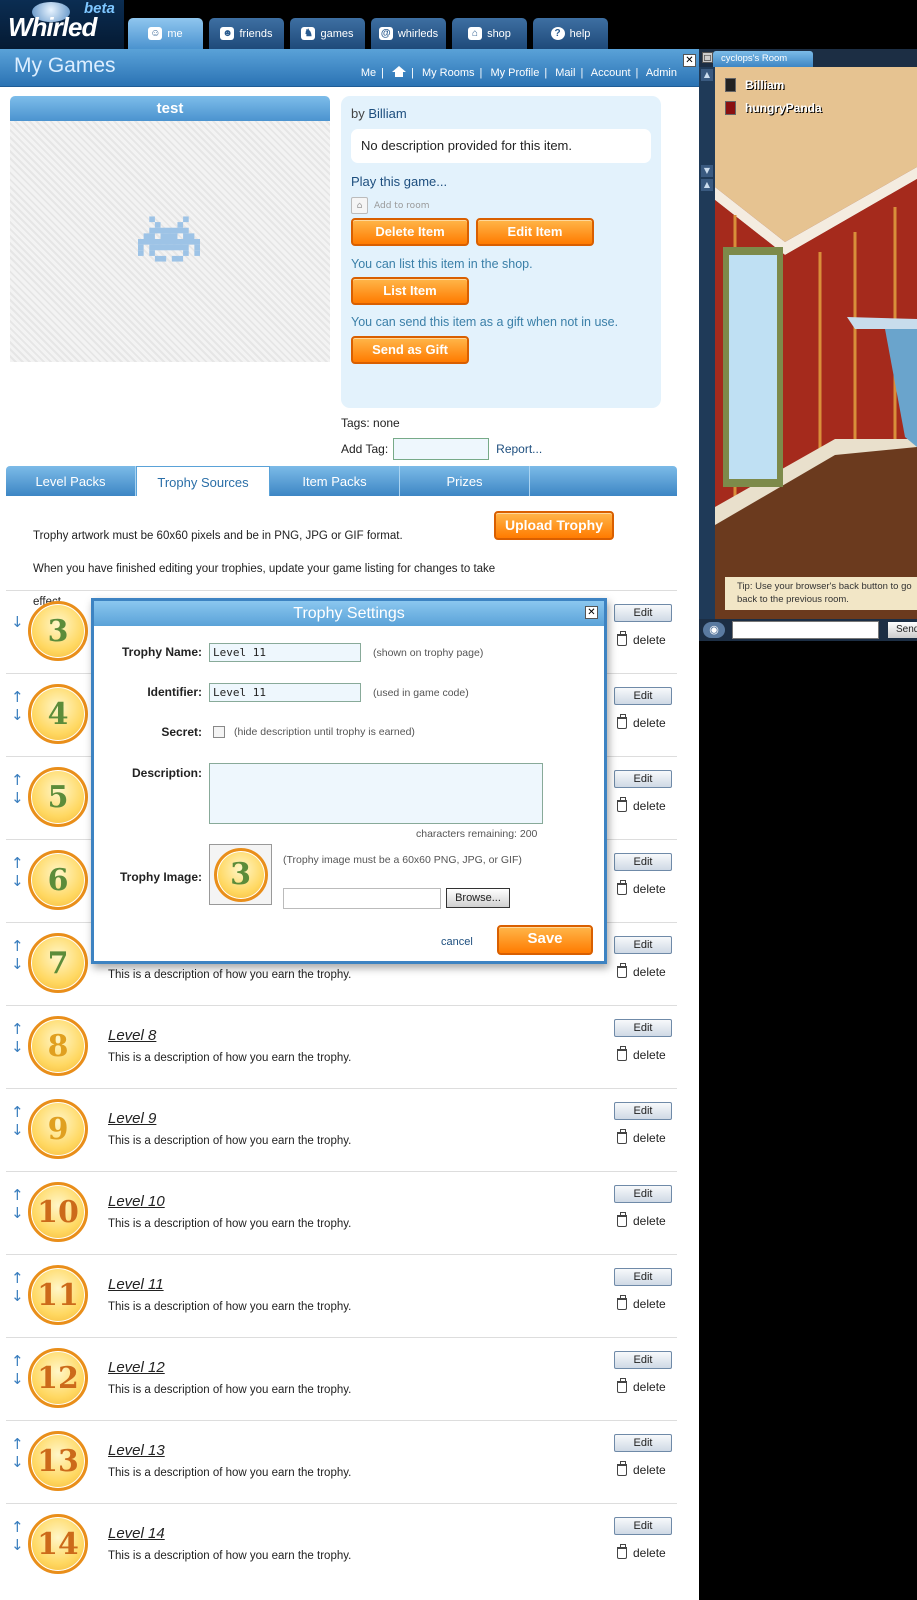 The image size is (917, 1600). Describe the element at coordinates (570, 33) in the screenshot. I see `nav-tab-help: ? help` at that location.